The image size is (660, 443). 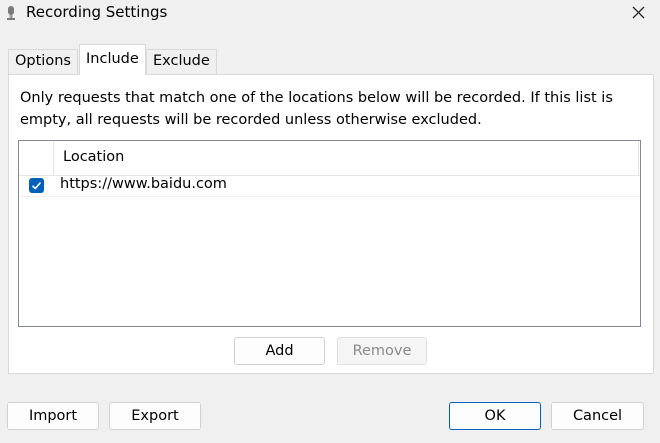 I want to click on remove-button: Remove, so click(x=382, y=351).